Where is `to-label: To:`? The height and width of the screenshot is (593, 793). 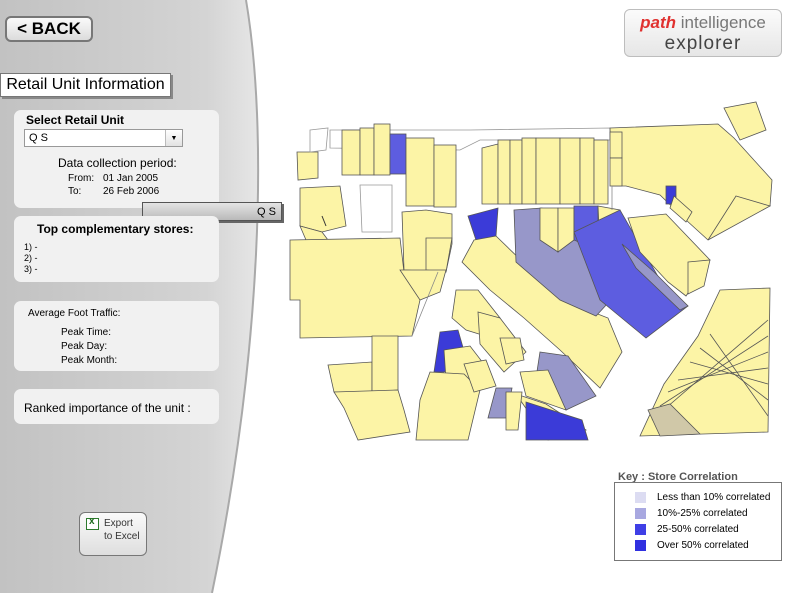
to-label: To: is located at coordinates (75, 191).